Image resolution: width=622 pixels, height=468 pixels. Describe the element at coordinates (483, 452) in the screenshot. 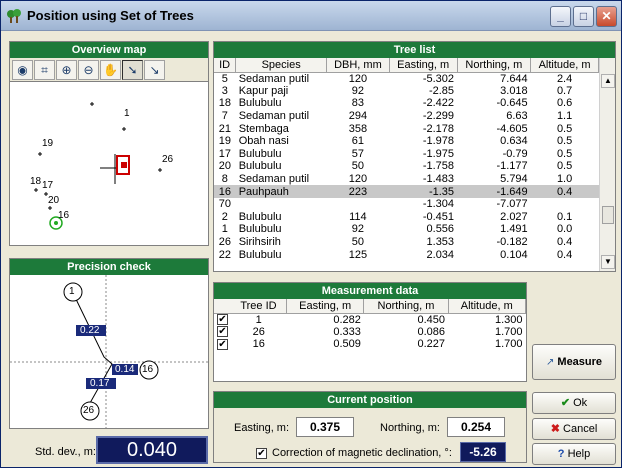

I see `declination-value: -5.26` at that location.